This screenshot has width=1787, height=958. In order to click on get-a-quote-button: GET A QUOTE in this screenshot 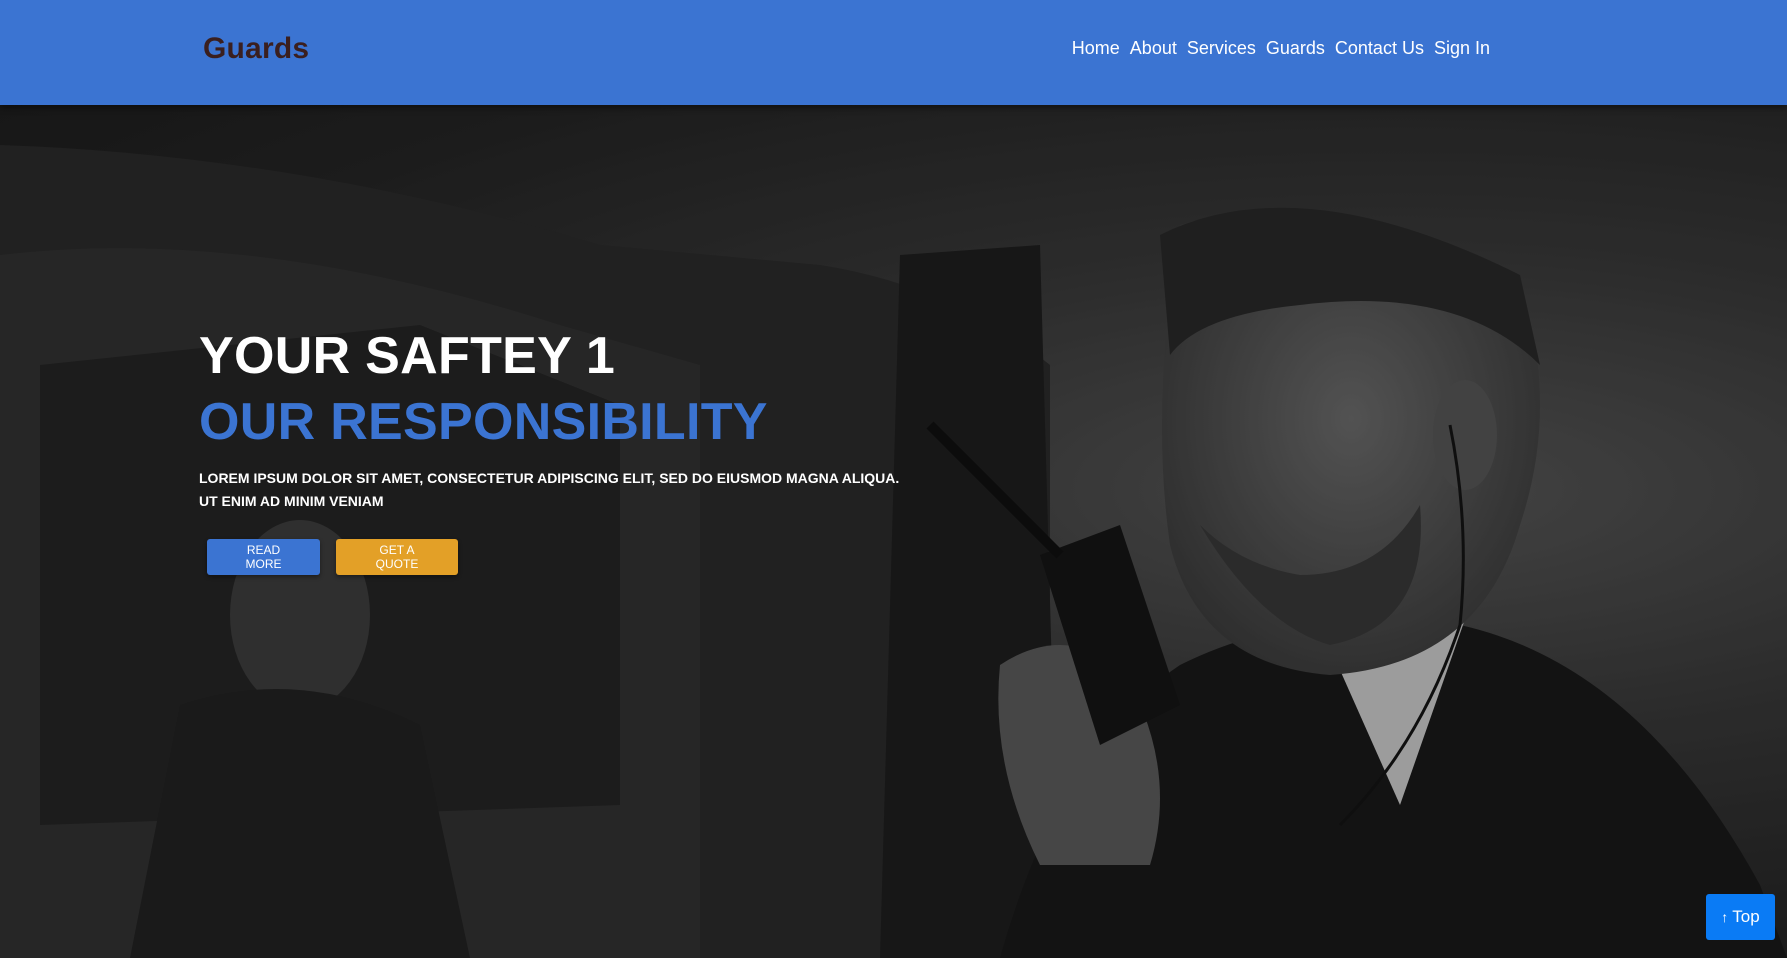, I will do `click(397, 556)`.